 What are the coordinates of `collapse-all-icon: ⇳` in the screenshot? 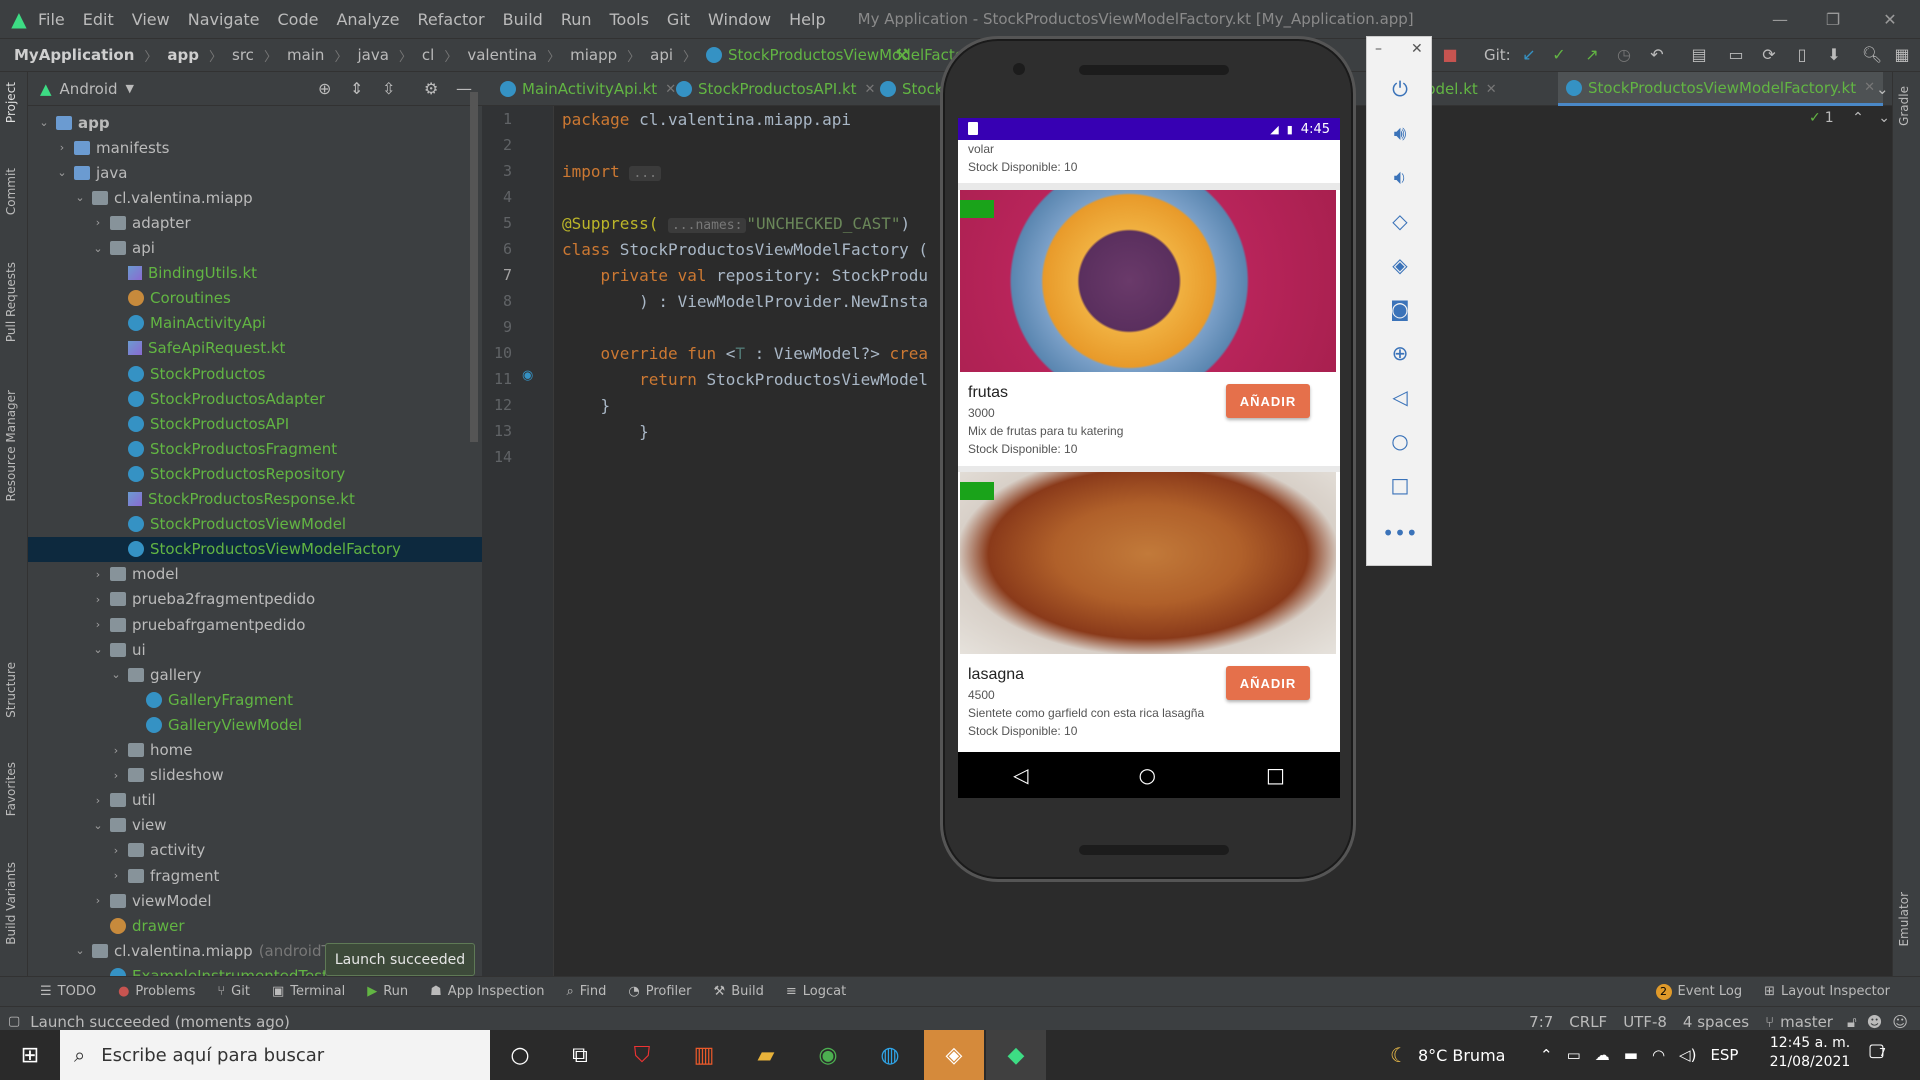 It's located at (388, 88).